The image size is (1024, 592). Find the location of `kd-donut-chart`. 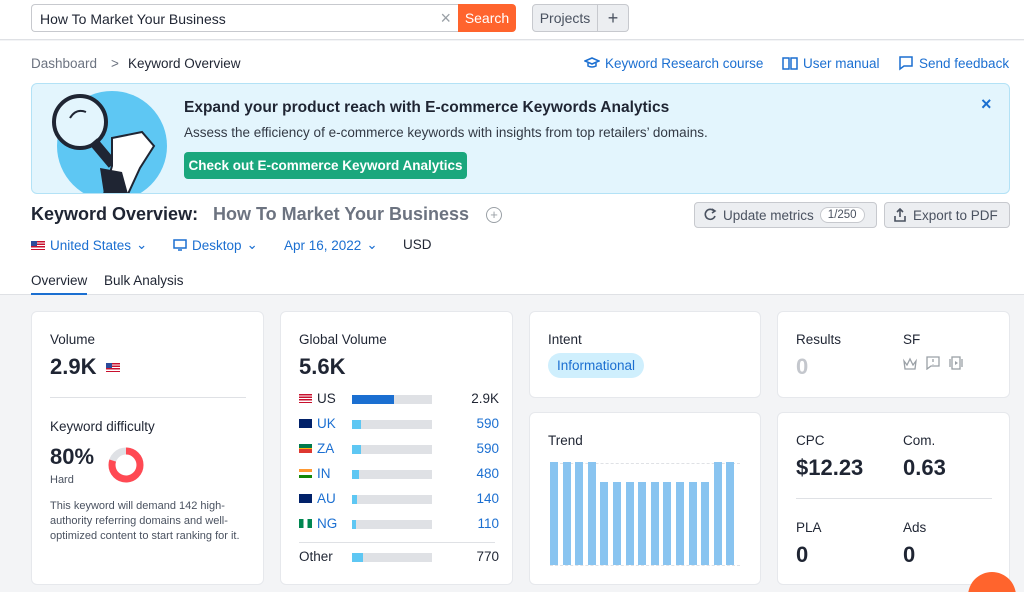

kd-donut-chart is located at coordinates (126, 465).